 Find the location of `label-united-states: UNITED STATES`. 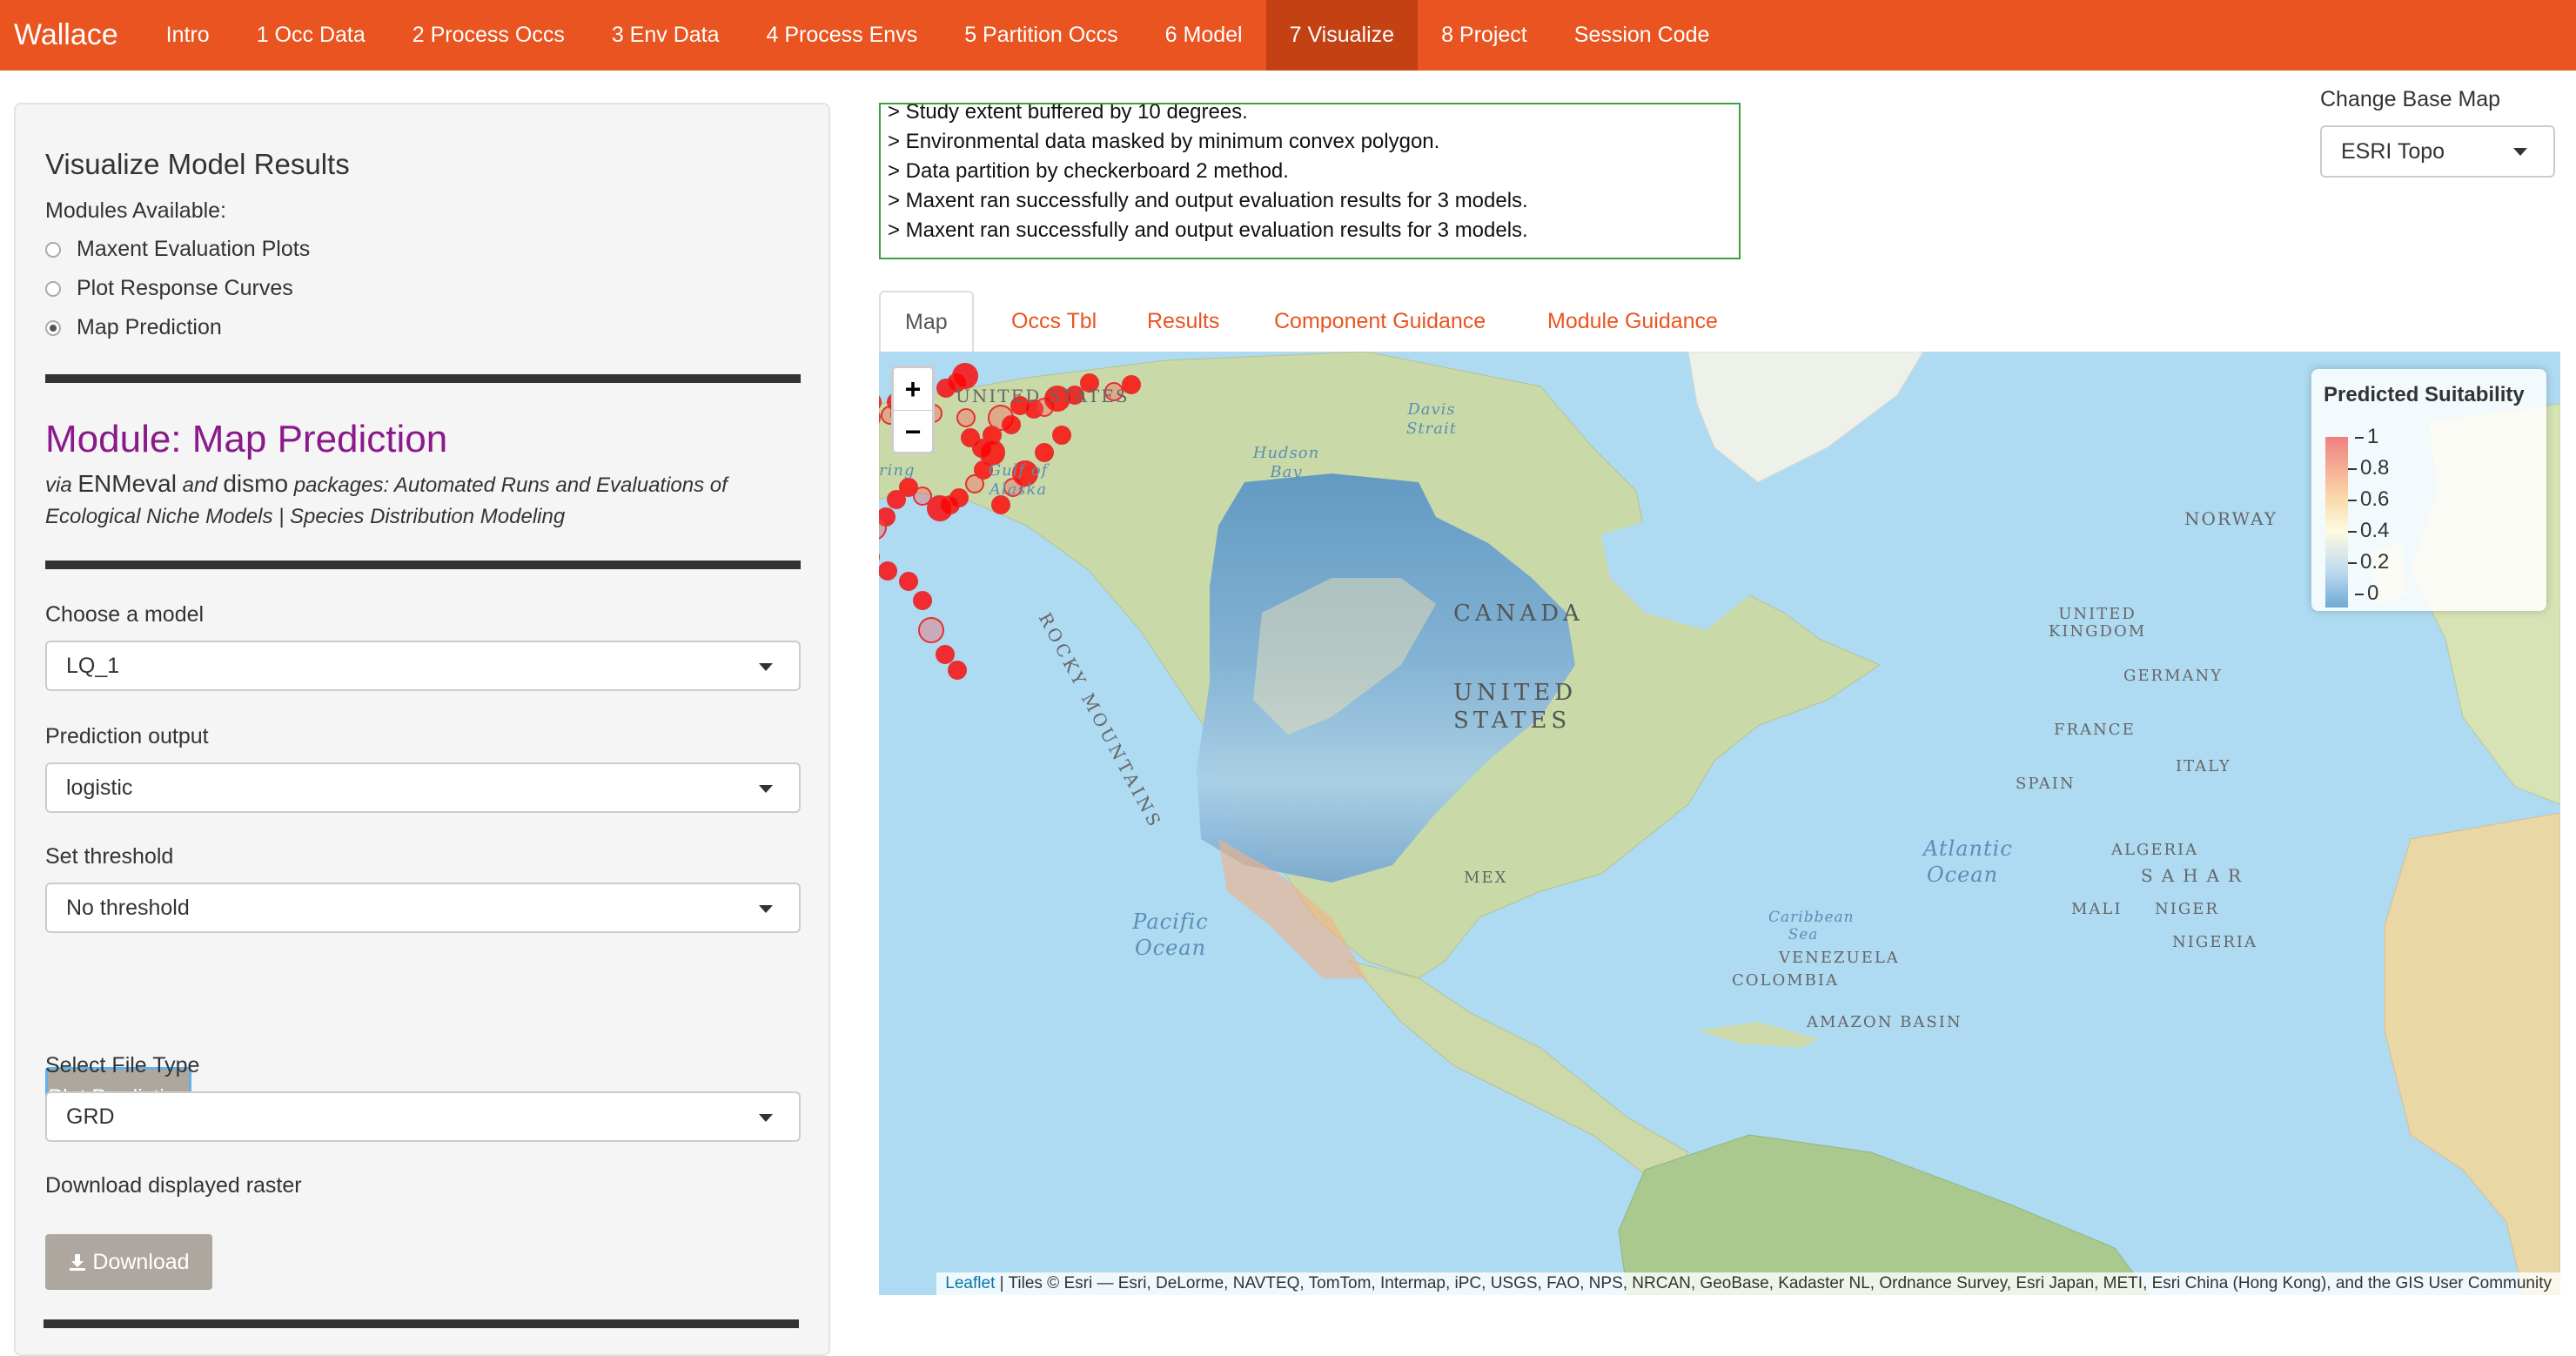

label-united-states: UNITED STATES is located at coordinates (1515, 707).